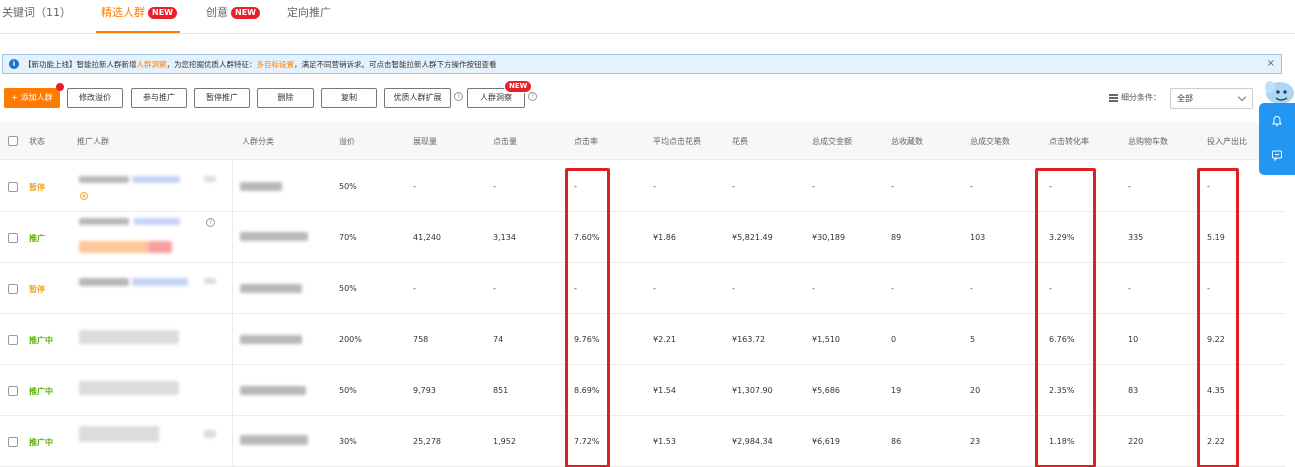  I want to click on col-orders: 总成交笔数, so click(990, 141).